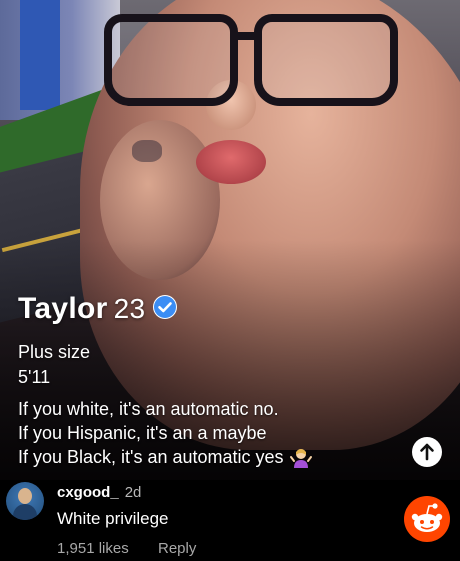 The width and height of the screenshot is (460, 561). Describe the element at coordinates (129, 308) in the screenshot. I see `profile-age: 23` at that location.